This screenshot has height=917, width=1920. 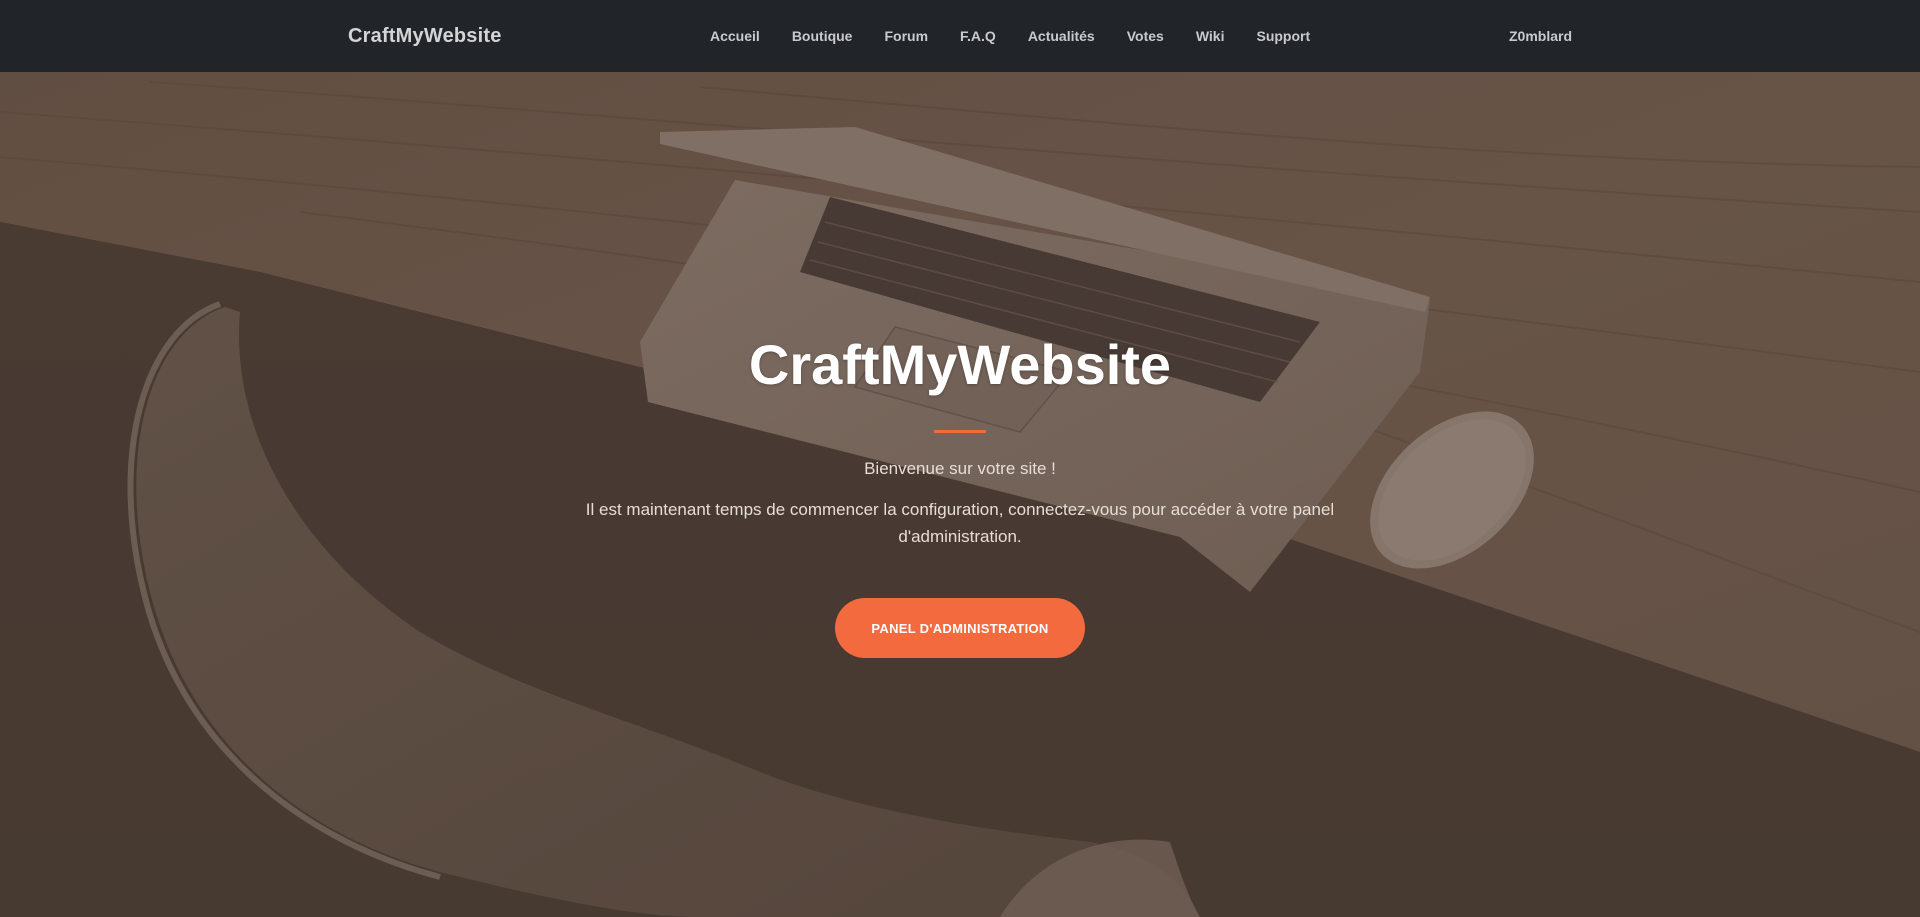 I want to click on nav-link-faq: F.A.Q, so click(x=978, y=36).